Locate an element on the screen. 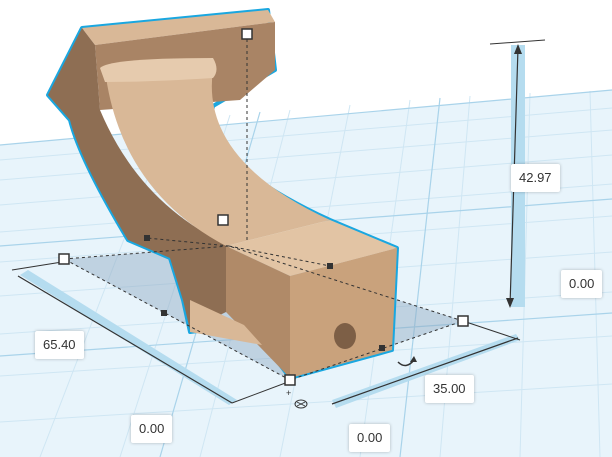 This screenshot has width=612, height=457. handle-front is located at coordinates (290, 380).